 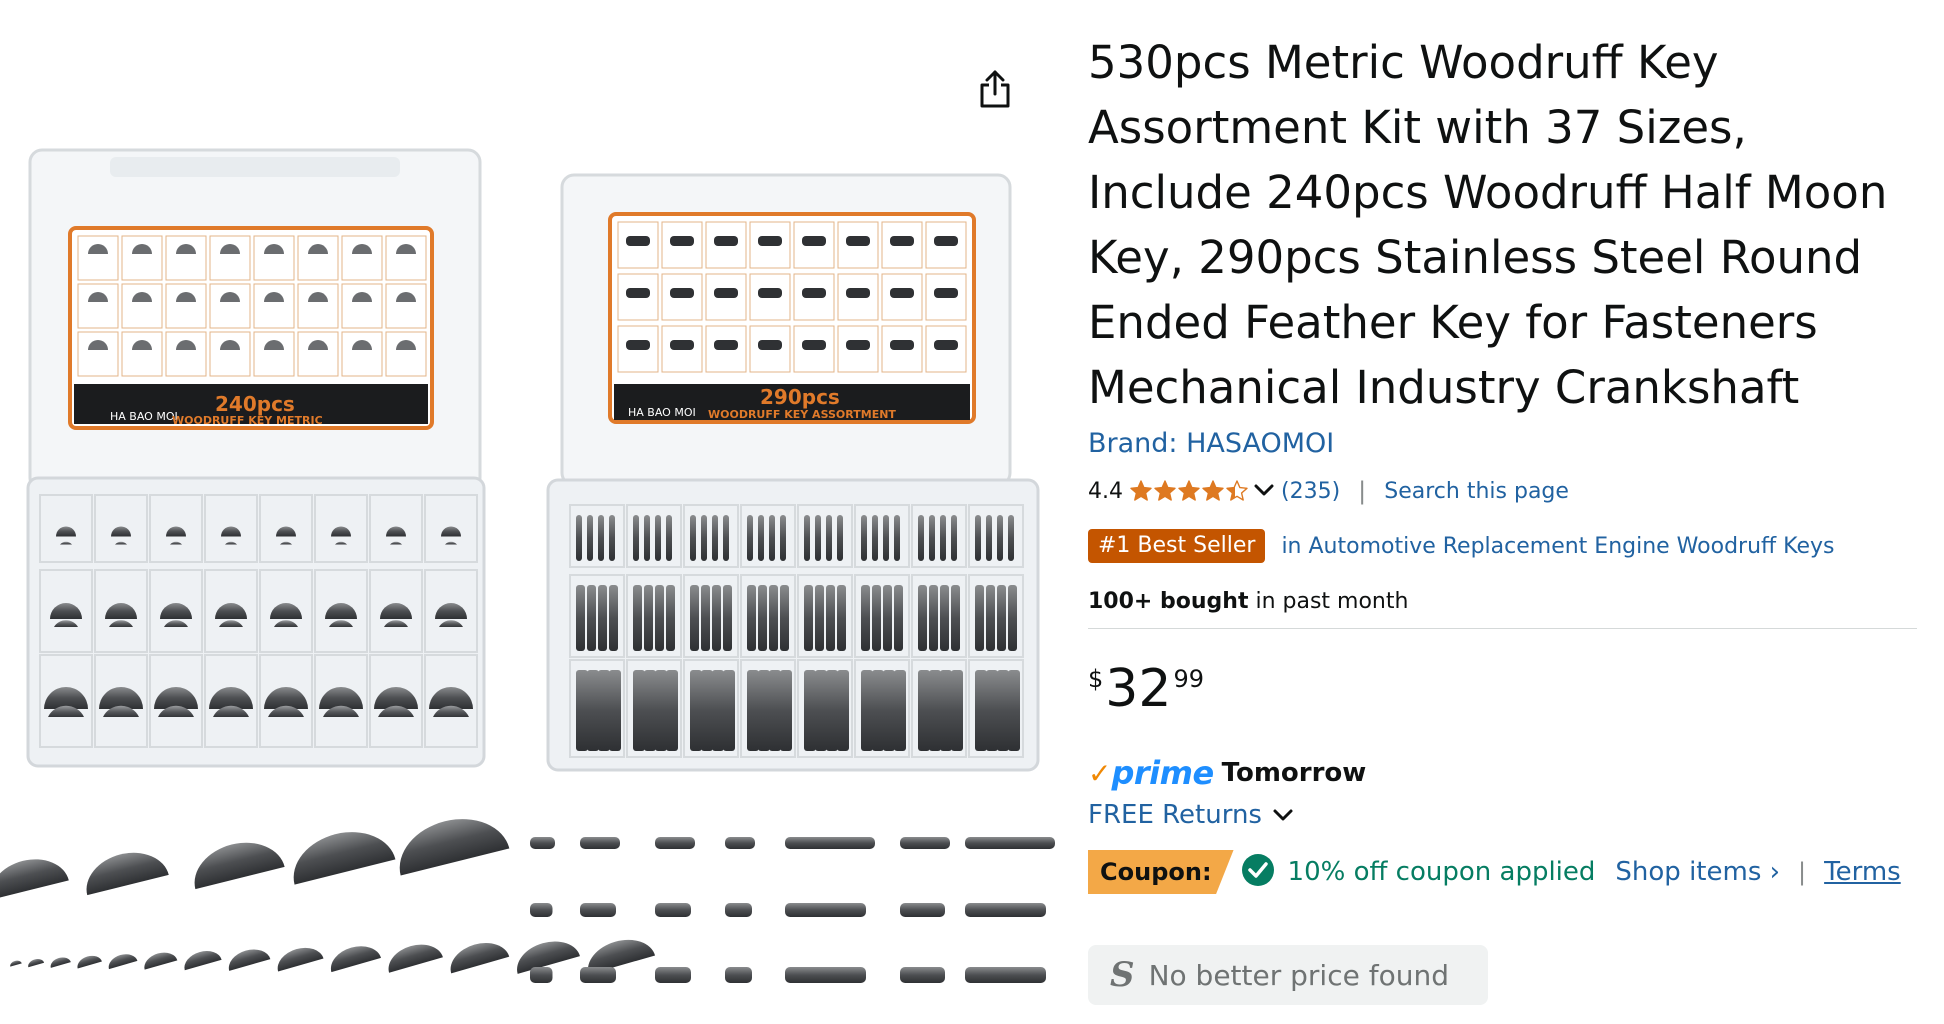 I want to click on left-box-name: WOODRUFF KEY METRIC, so click(x=247, y=420).